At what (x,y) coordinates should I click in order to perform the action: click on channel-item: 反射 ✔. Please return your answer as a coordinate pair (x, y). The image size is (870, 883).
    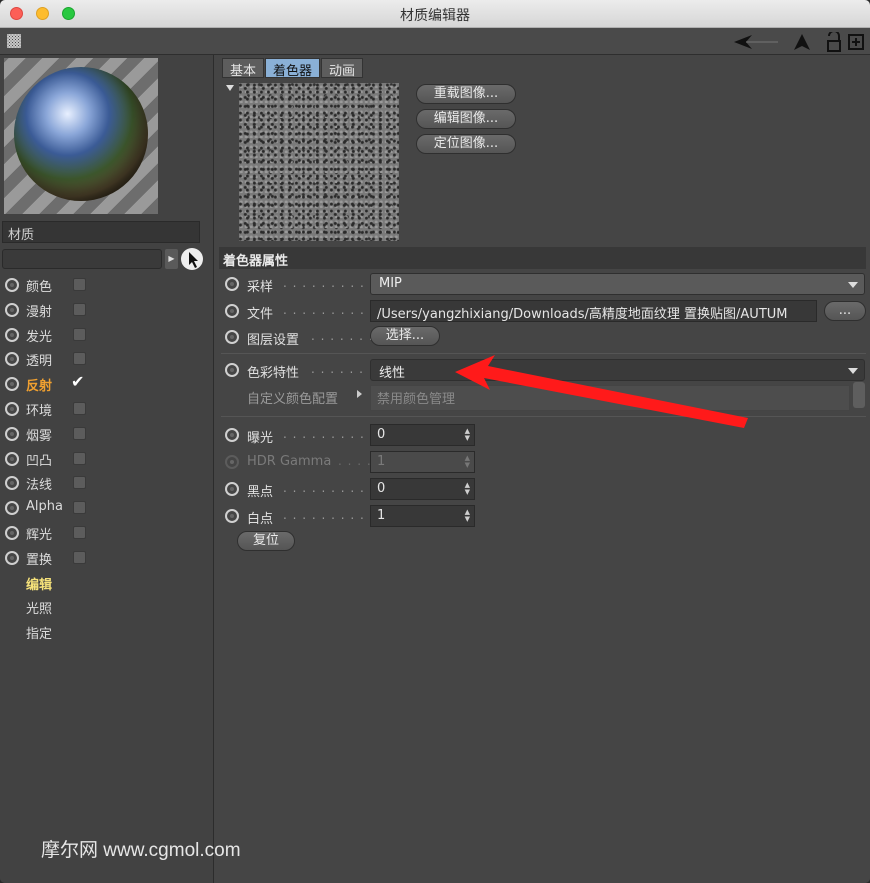
    Looking at the image, I should click on (107, 384).